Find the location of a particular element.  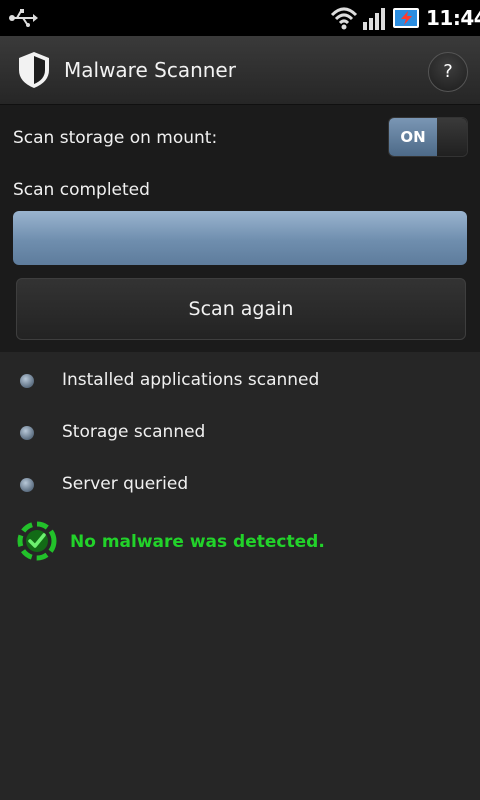

clock: 11:44 is located at coordinates (453, 18).